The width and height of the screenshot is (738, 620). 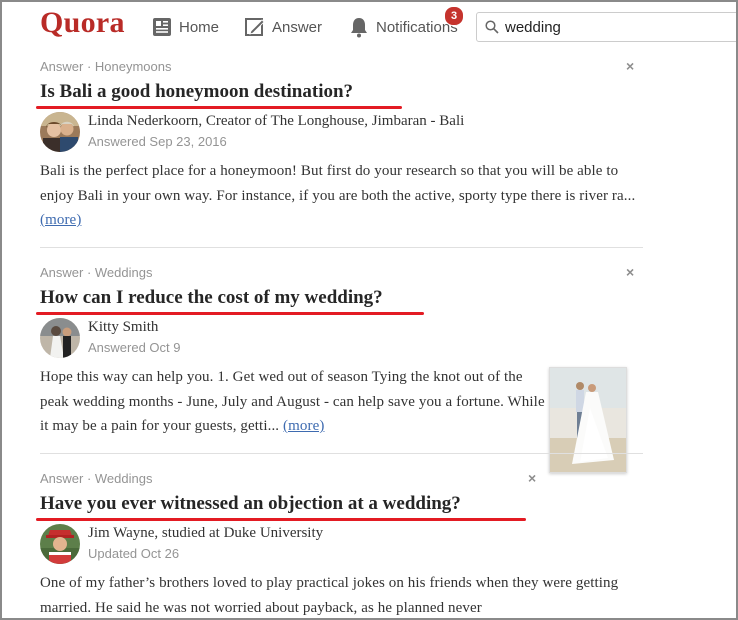 What do you see at coordinates (406, 22) in the screenshot?
I see `nav-notifications: Notifications 3` at bounding box center [406, 22].